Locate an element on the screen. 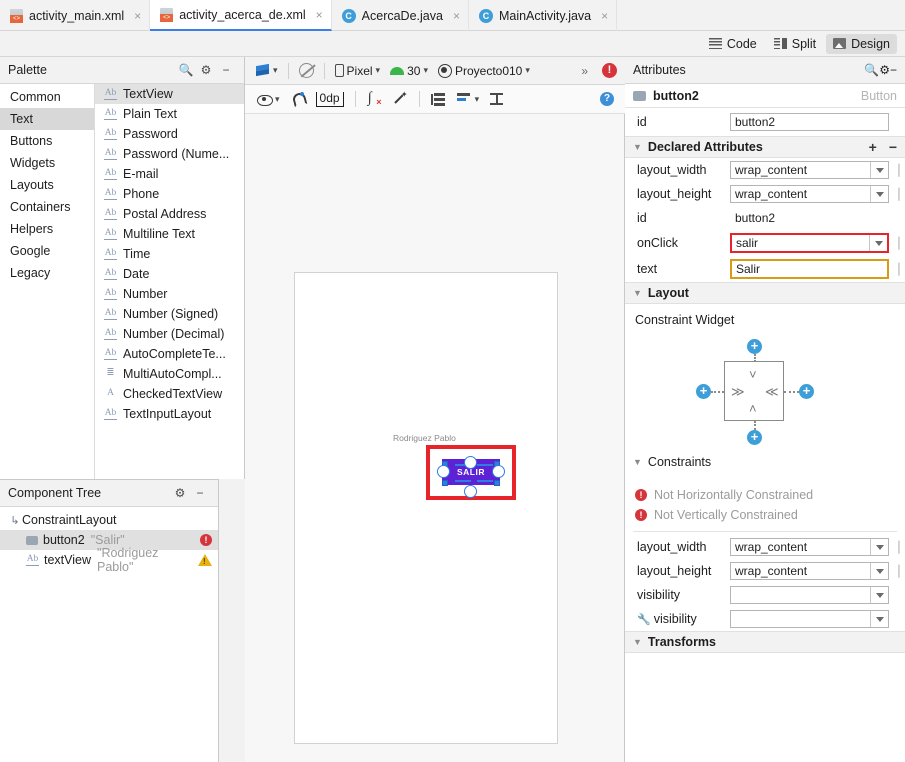 This screenshot has width=905, height=762. declared-id-input: button2 is located at coordinates (809, 218).